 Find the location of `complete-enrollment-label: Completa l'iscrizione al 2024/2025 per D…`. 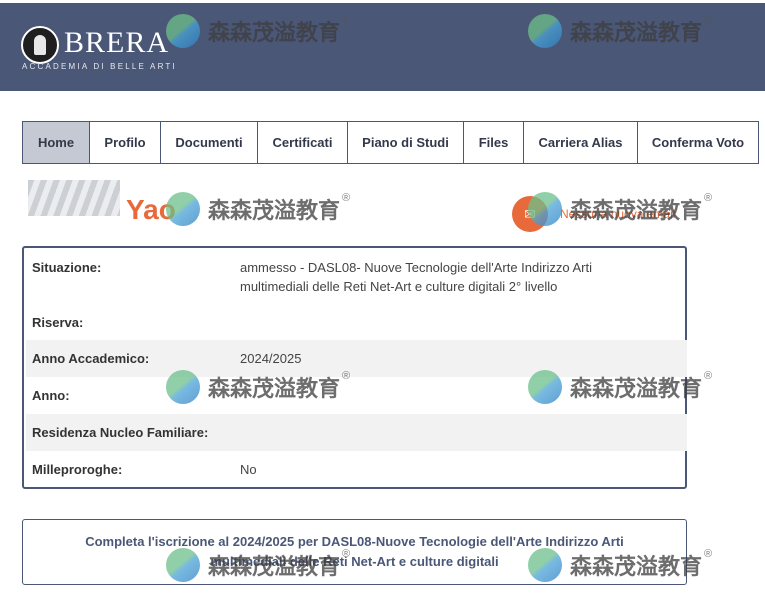

complete-enrollment-label: Completa l'iscrizione al 2024/2025 per D… is located at coordinates (354, 551).